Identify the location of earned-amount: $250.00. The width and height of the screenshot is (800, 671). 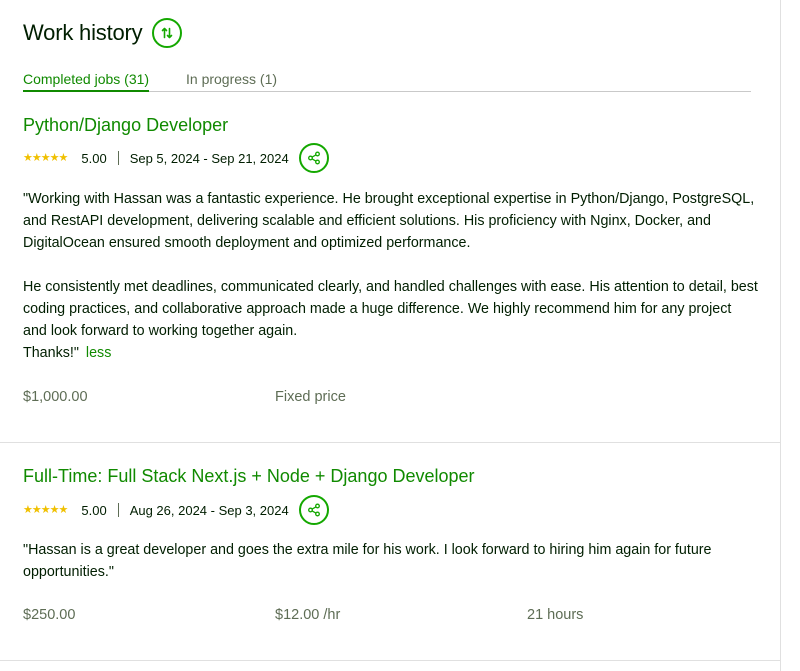
(49, 615).